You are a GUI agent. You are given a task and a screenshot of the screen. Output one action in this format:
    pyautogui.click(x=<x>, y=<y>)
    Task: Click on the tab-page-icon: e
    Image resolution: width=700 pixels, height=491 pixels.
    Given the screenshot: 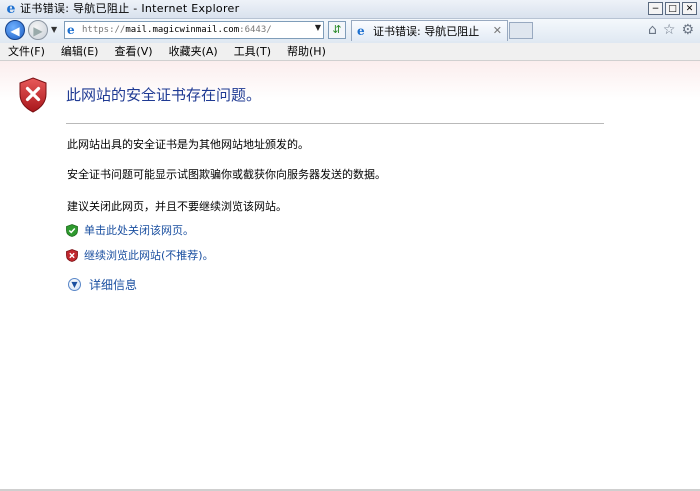 What is the action you would take?
    pyautogui.click(x=361, y=31)
    